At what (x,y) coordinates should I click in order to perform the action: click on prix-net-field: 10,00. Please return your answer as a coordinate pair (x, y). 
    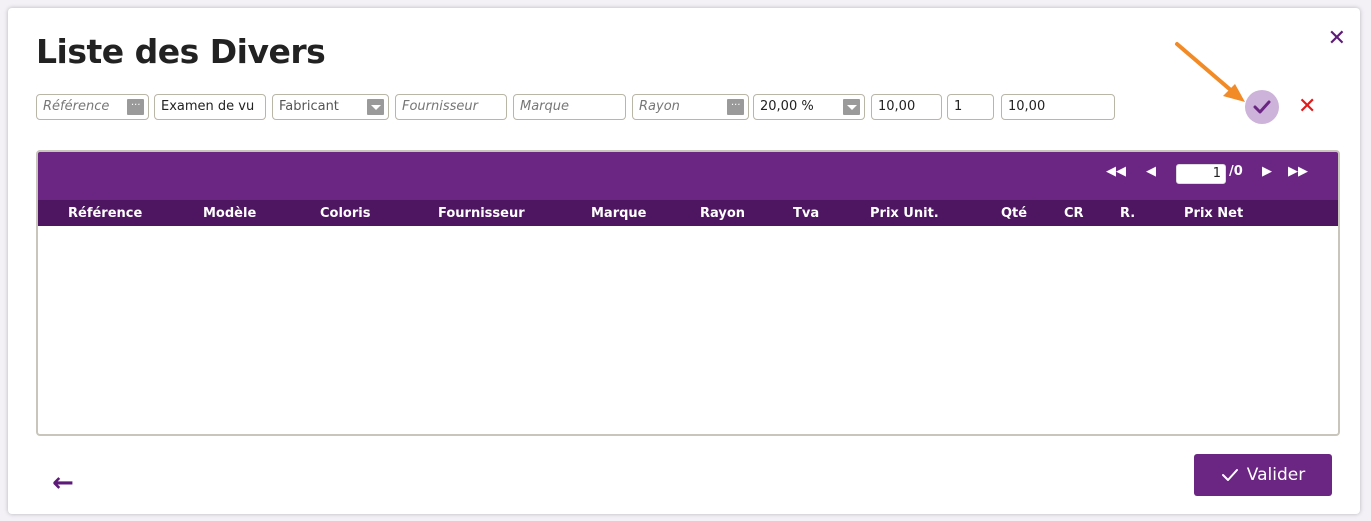
    Looking at the image, I should click on (1058, 107).